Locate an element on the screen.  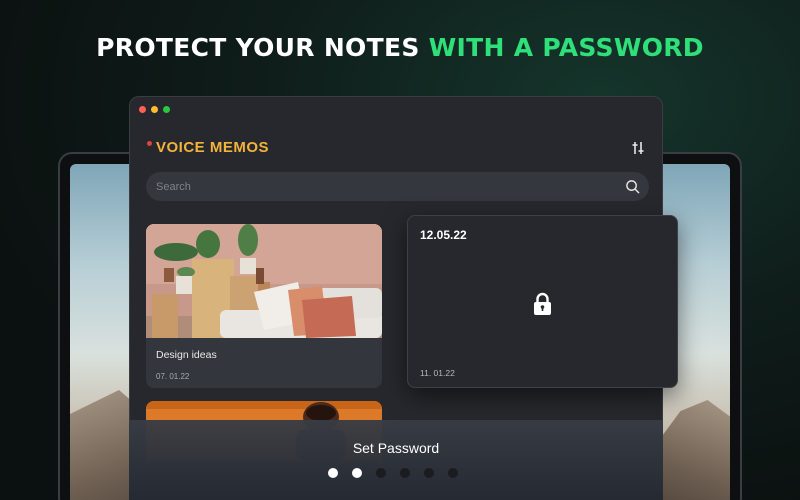
sliders-icon is located at coordinates (638, 148).